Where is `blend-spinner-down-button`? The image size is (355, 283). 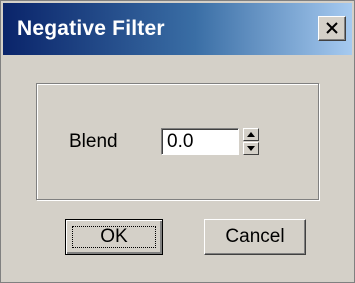 blend-spinner-down-button is located at coordinates (251, 148).